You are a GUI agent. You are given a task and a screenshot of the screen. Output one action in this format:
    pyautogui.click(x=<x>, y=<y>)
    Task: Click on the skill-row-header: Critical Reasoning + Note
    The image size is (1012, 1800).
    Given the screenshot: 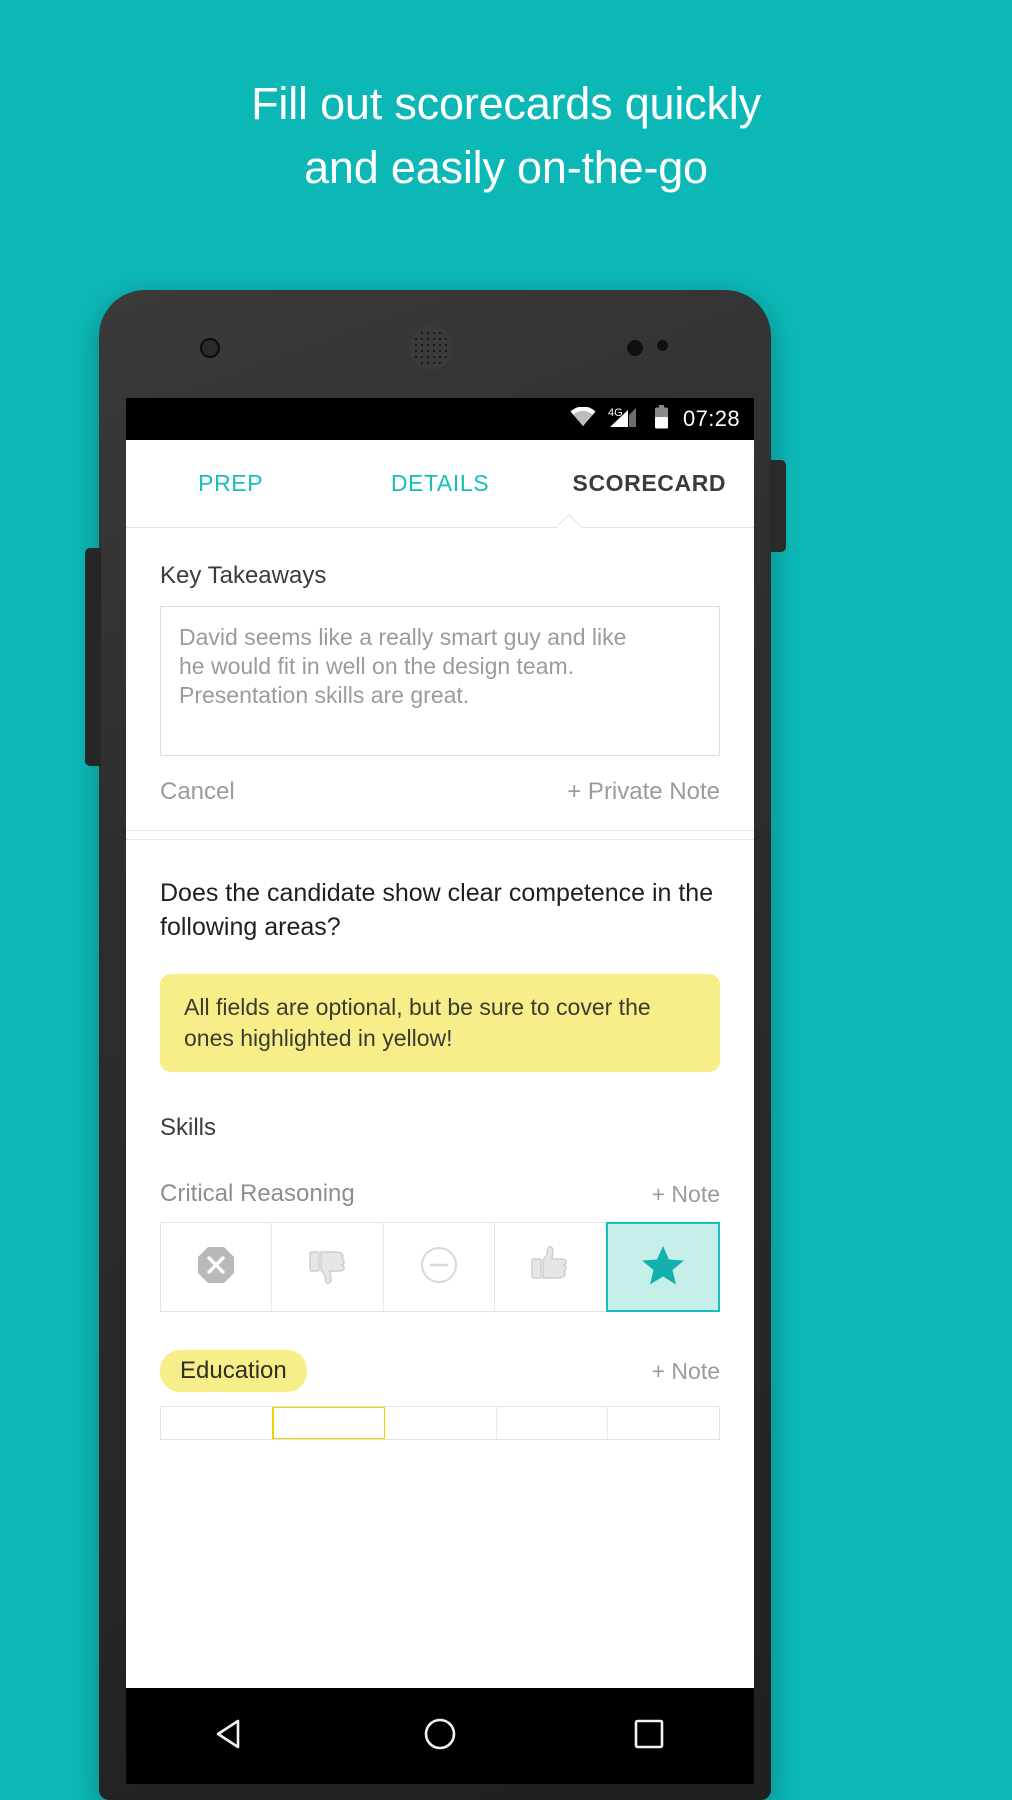 What is the action you would take?
    pyautogui.click(x=440, y=1194)
    